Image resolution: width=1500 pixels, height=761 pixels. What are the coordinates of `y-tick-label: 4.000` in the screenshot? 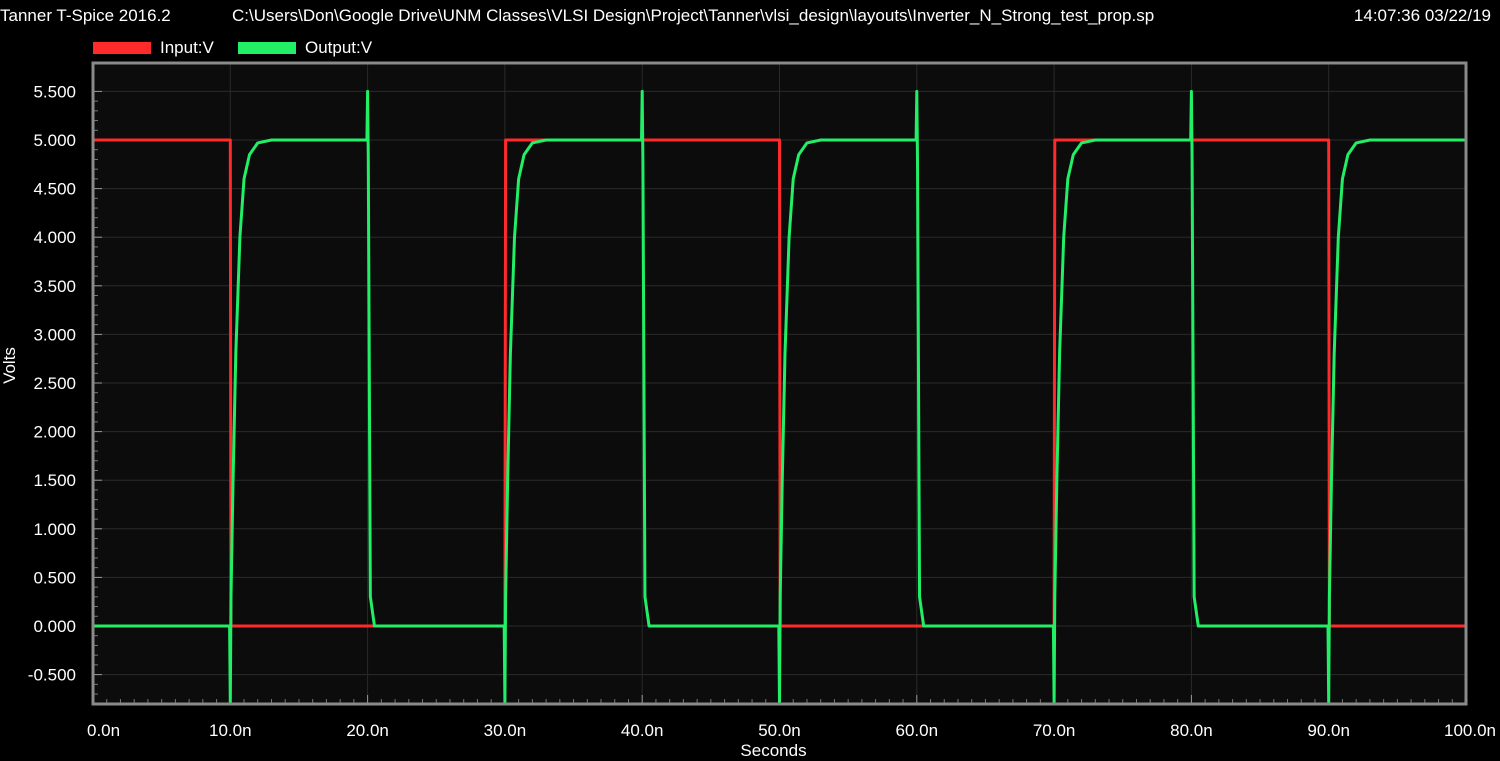 It's located at (54, 237).